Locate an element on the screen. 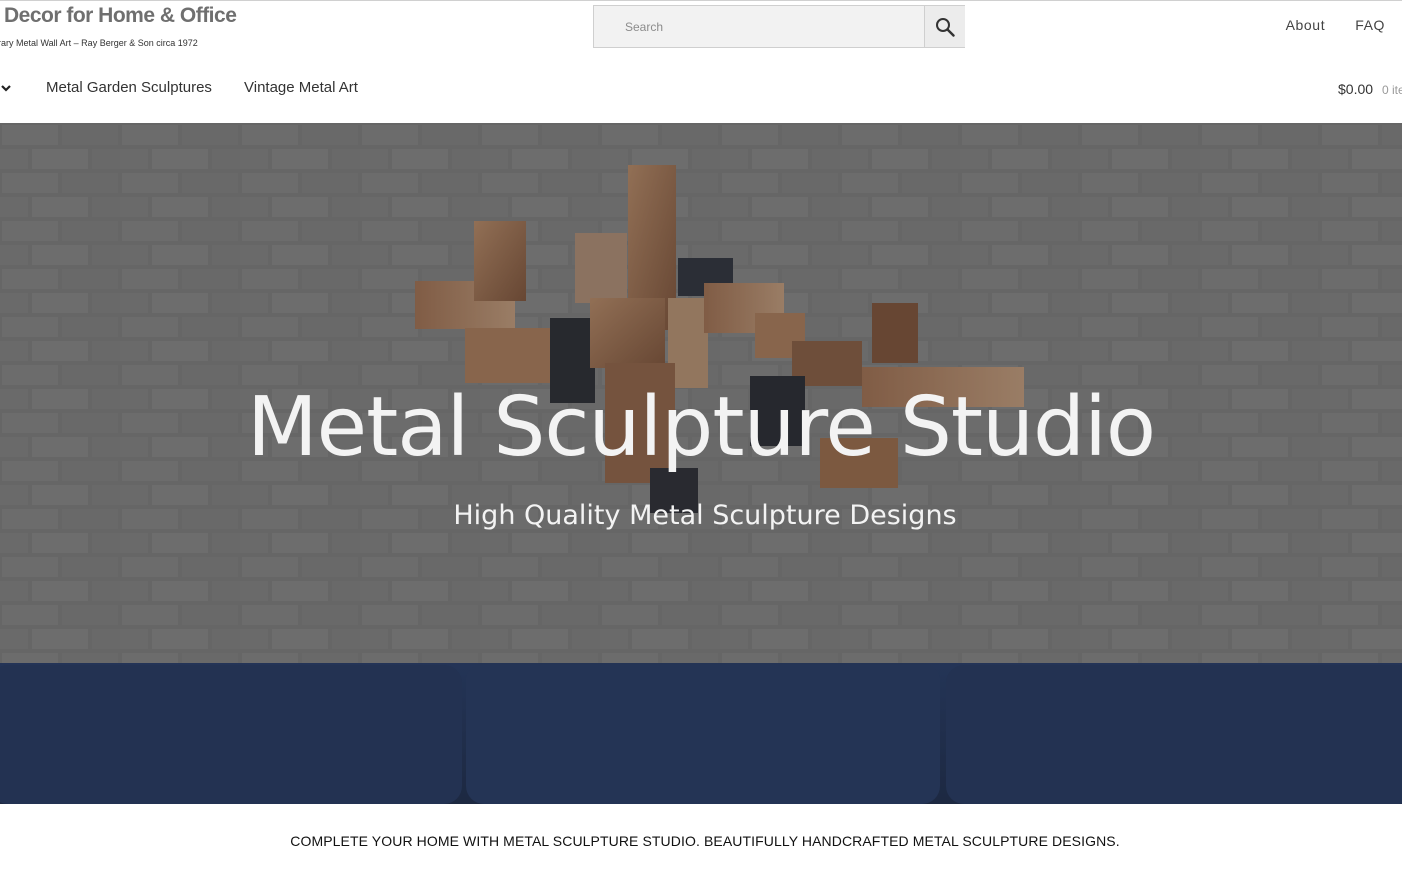 The height and width of the screenshot is (877, 1402). top-divider is located at coordinates (701, 0).